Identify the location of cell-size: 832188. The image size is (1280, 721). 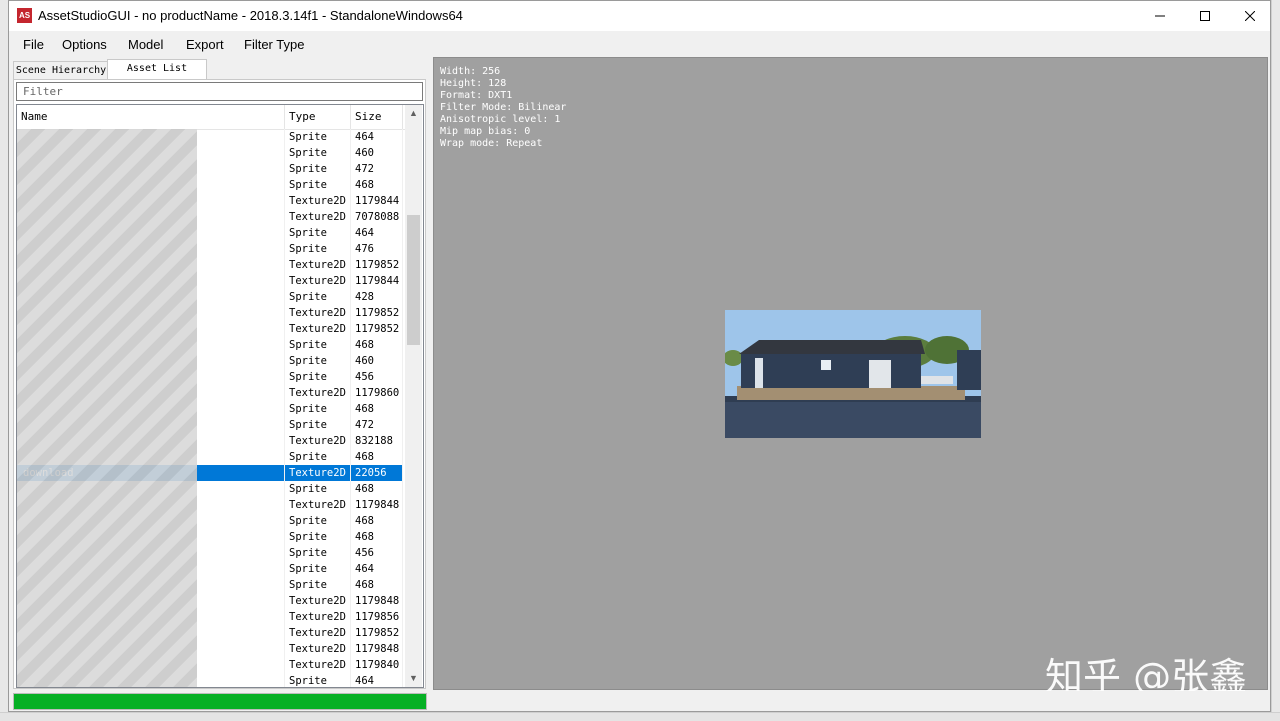
(377, 441).